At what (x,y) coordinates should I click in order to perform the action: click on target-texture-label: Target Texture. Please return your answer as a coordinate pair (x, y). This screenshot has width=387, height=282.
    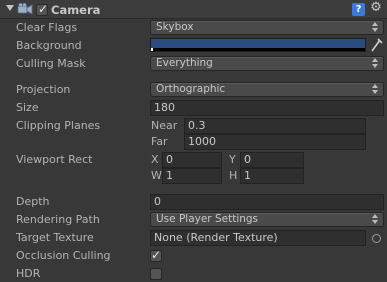
    Looking at the image, I should click on (55, 237).